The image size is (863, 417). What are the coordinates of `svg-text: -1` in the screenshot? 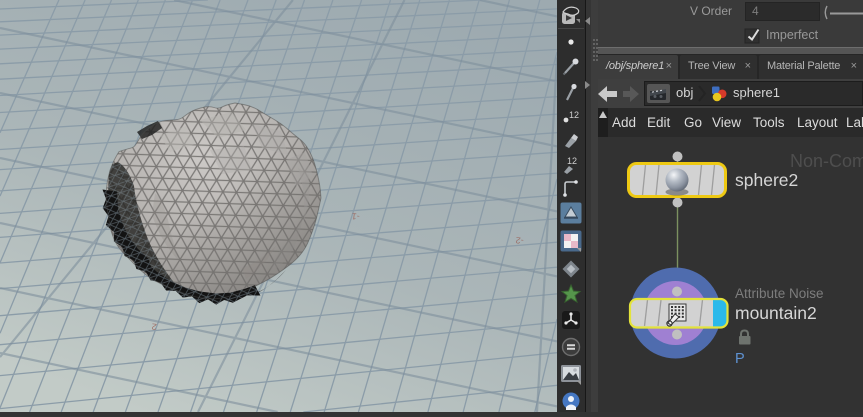 It's located at (355, 216).